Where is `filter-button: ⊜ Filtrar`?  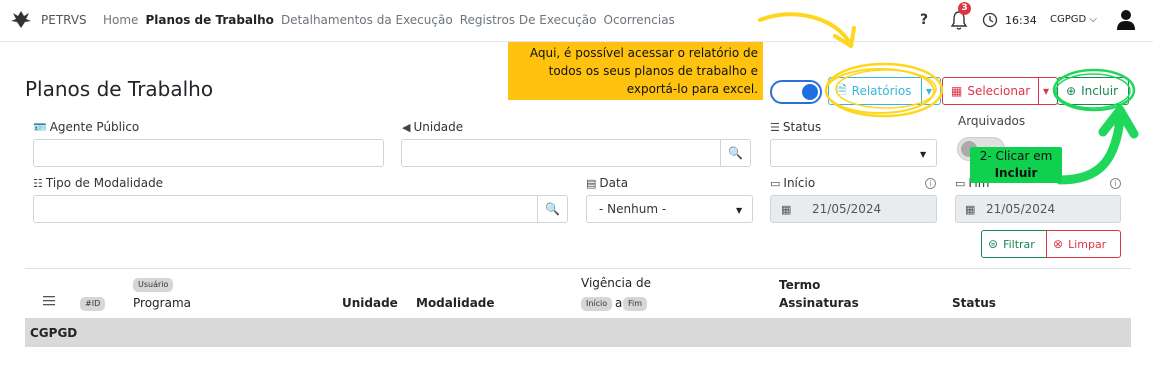
filter-button: ⊜ Filtrar is located at coordinates (1014, 244).